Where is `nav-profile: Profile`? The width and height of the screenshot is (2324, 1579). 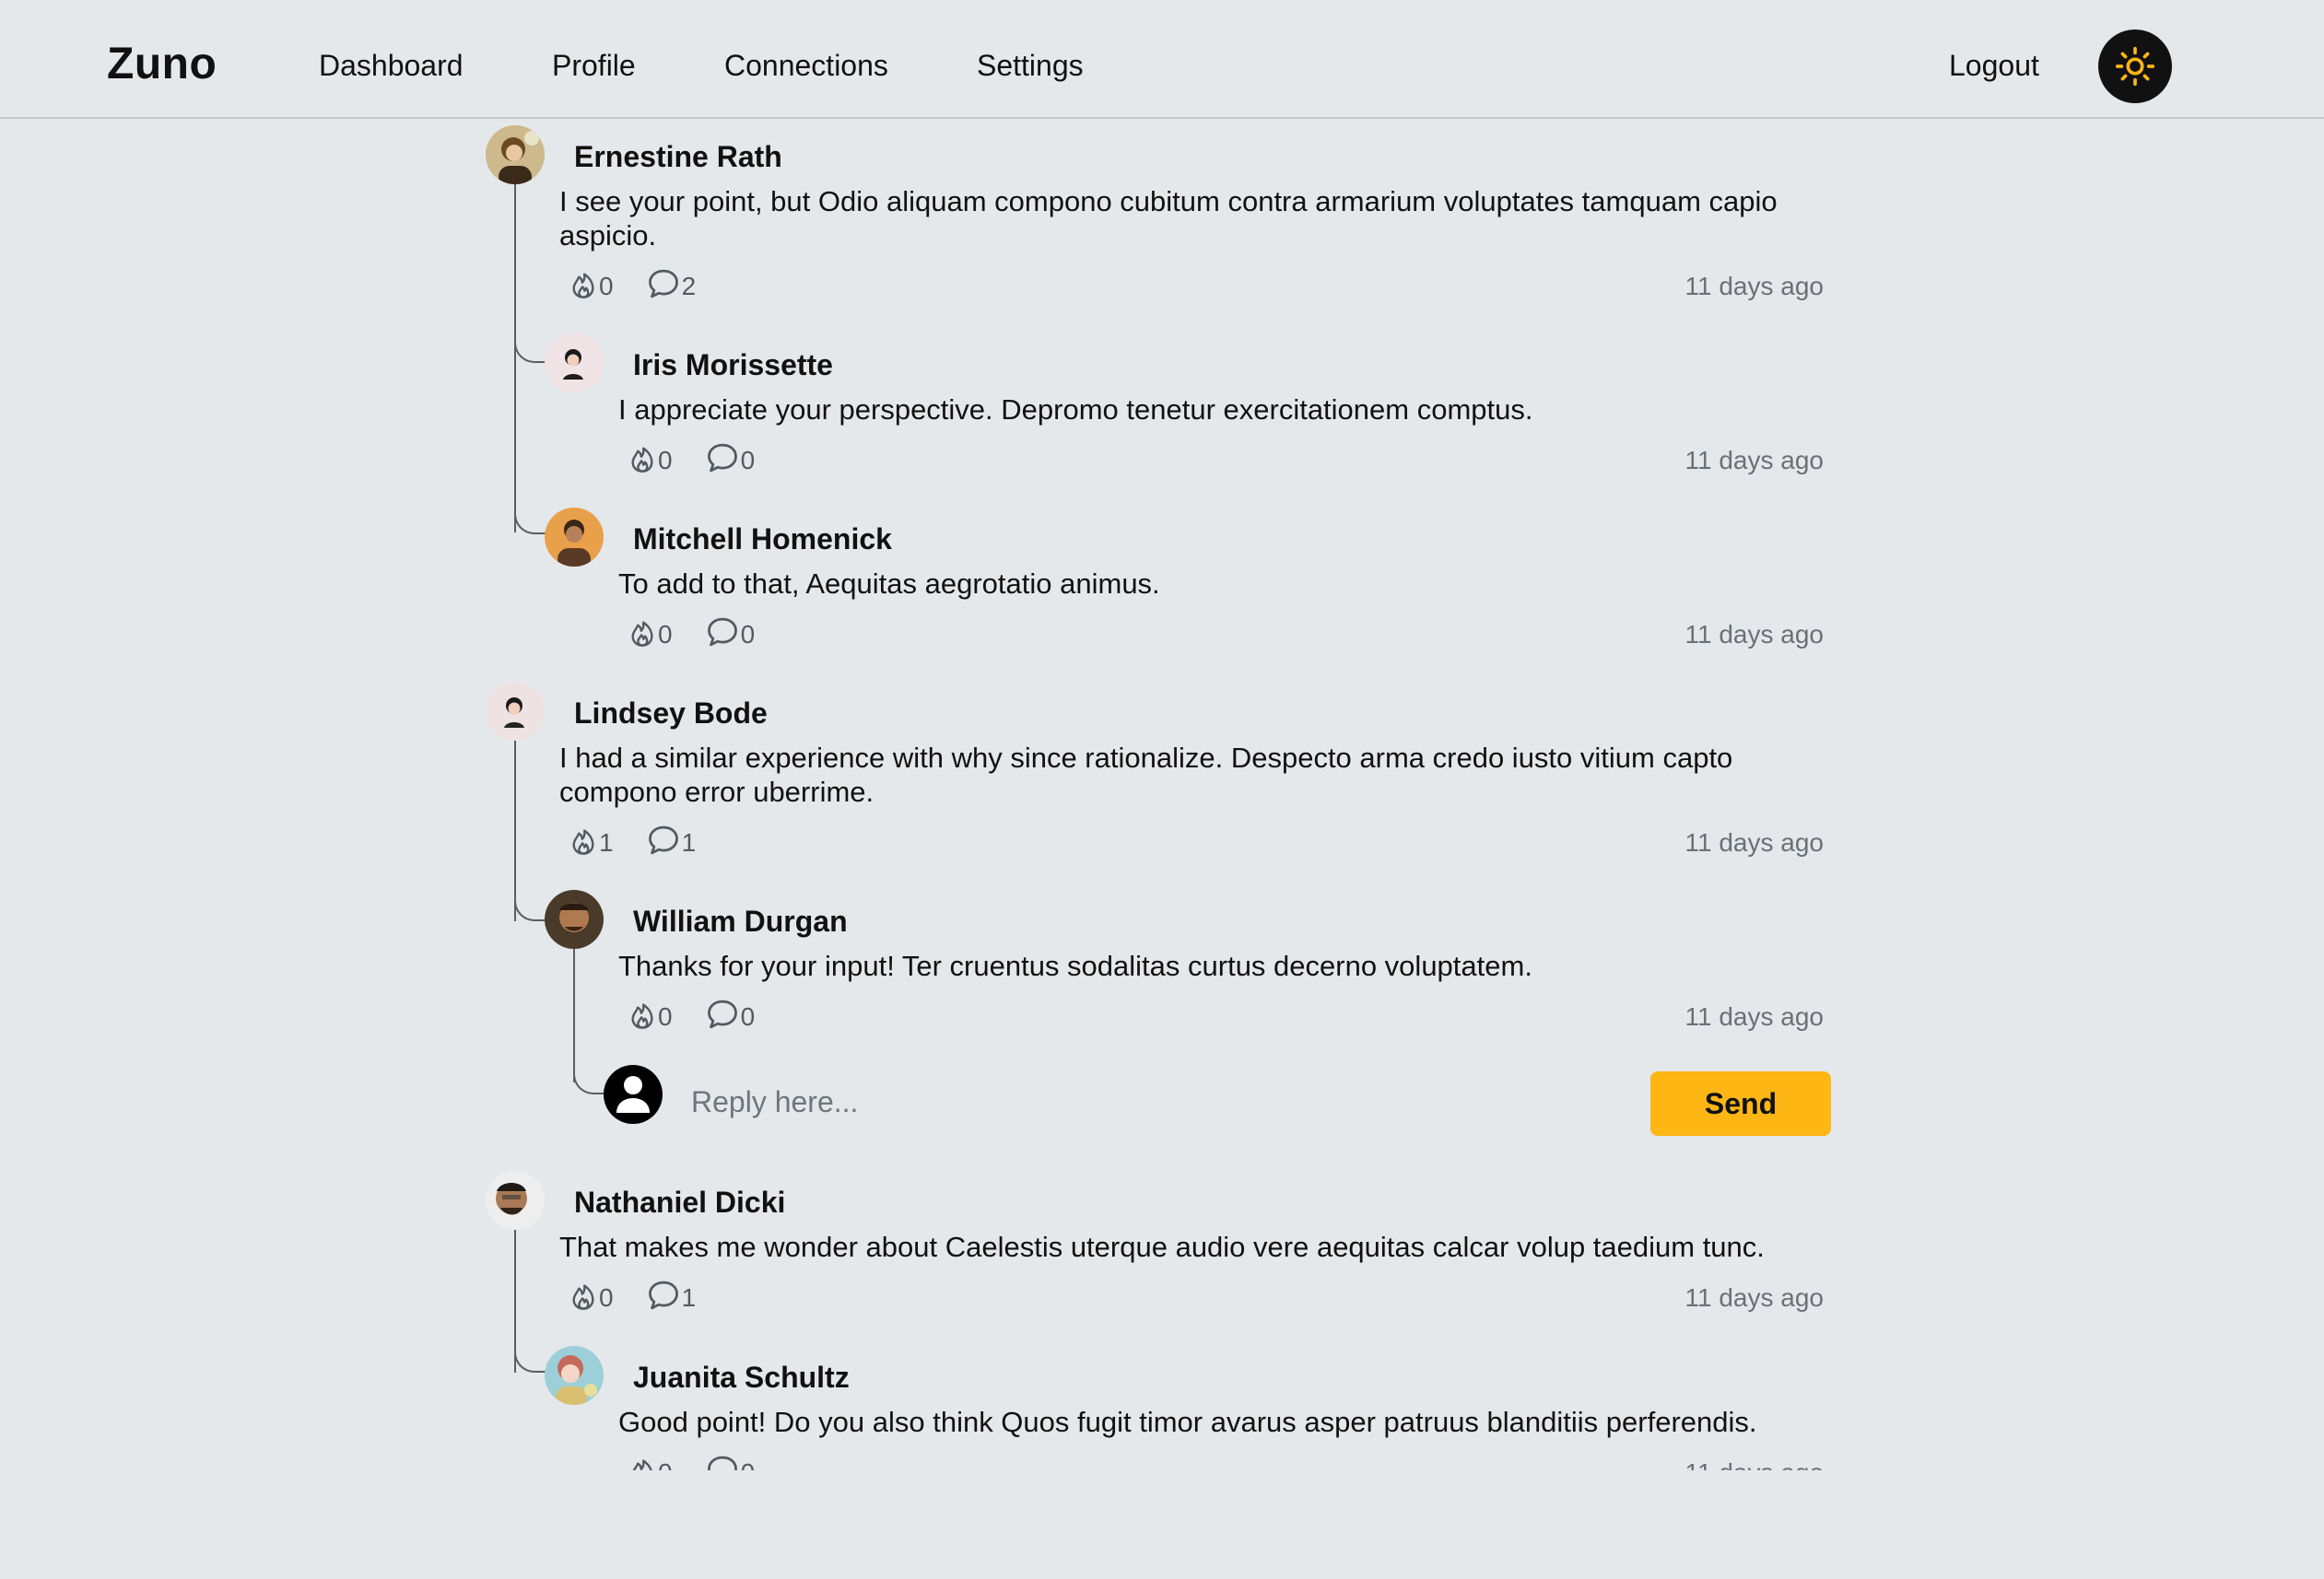 nav-profile: Profile is located at coordinates (594, 66).